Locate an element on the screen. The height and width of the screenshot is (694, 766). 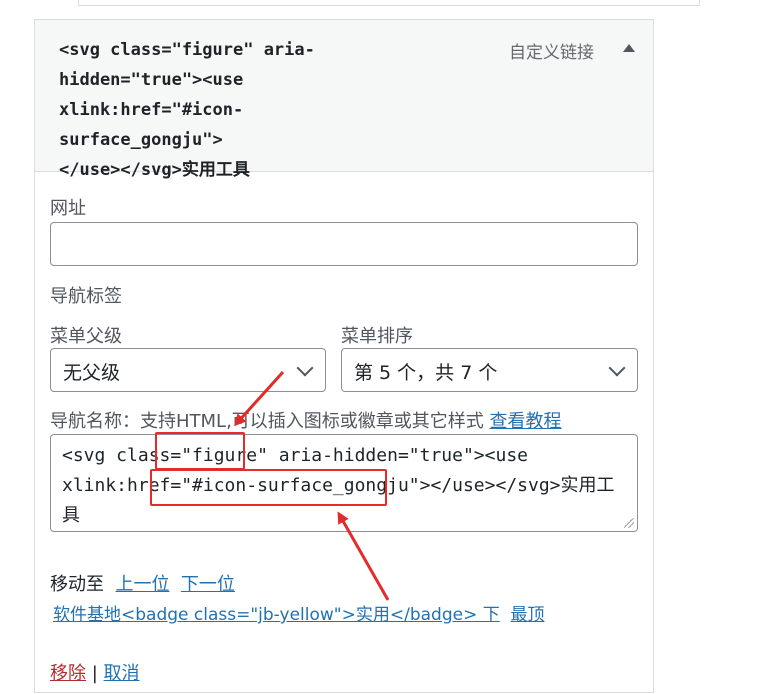
annotation-arrow-href is located at coordinates (363, 556).